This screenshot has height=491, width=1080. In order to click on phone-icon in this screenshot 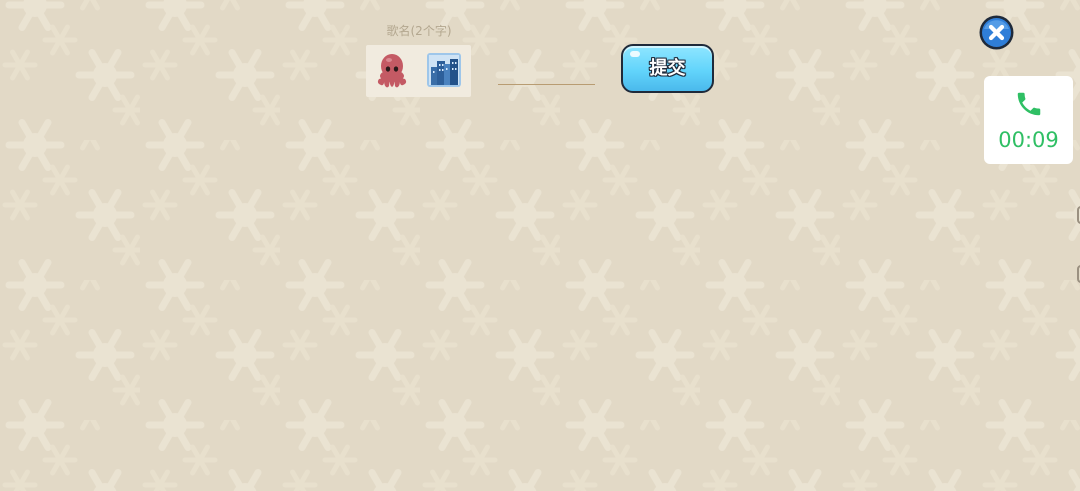, I will do `click(1029, 104)`.